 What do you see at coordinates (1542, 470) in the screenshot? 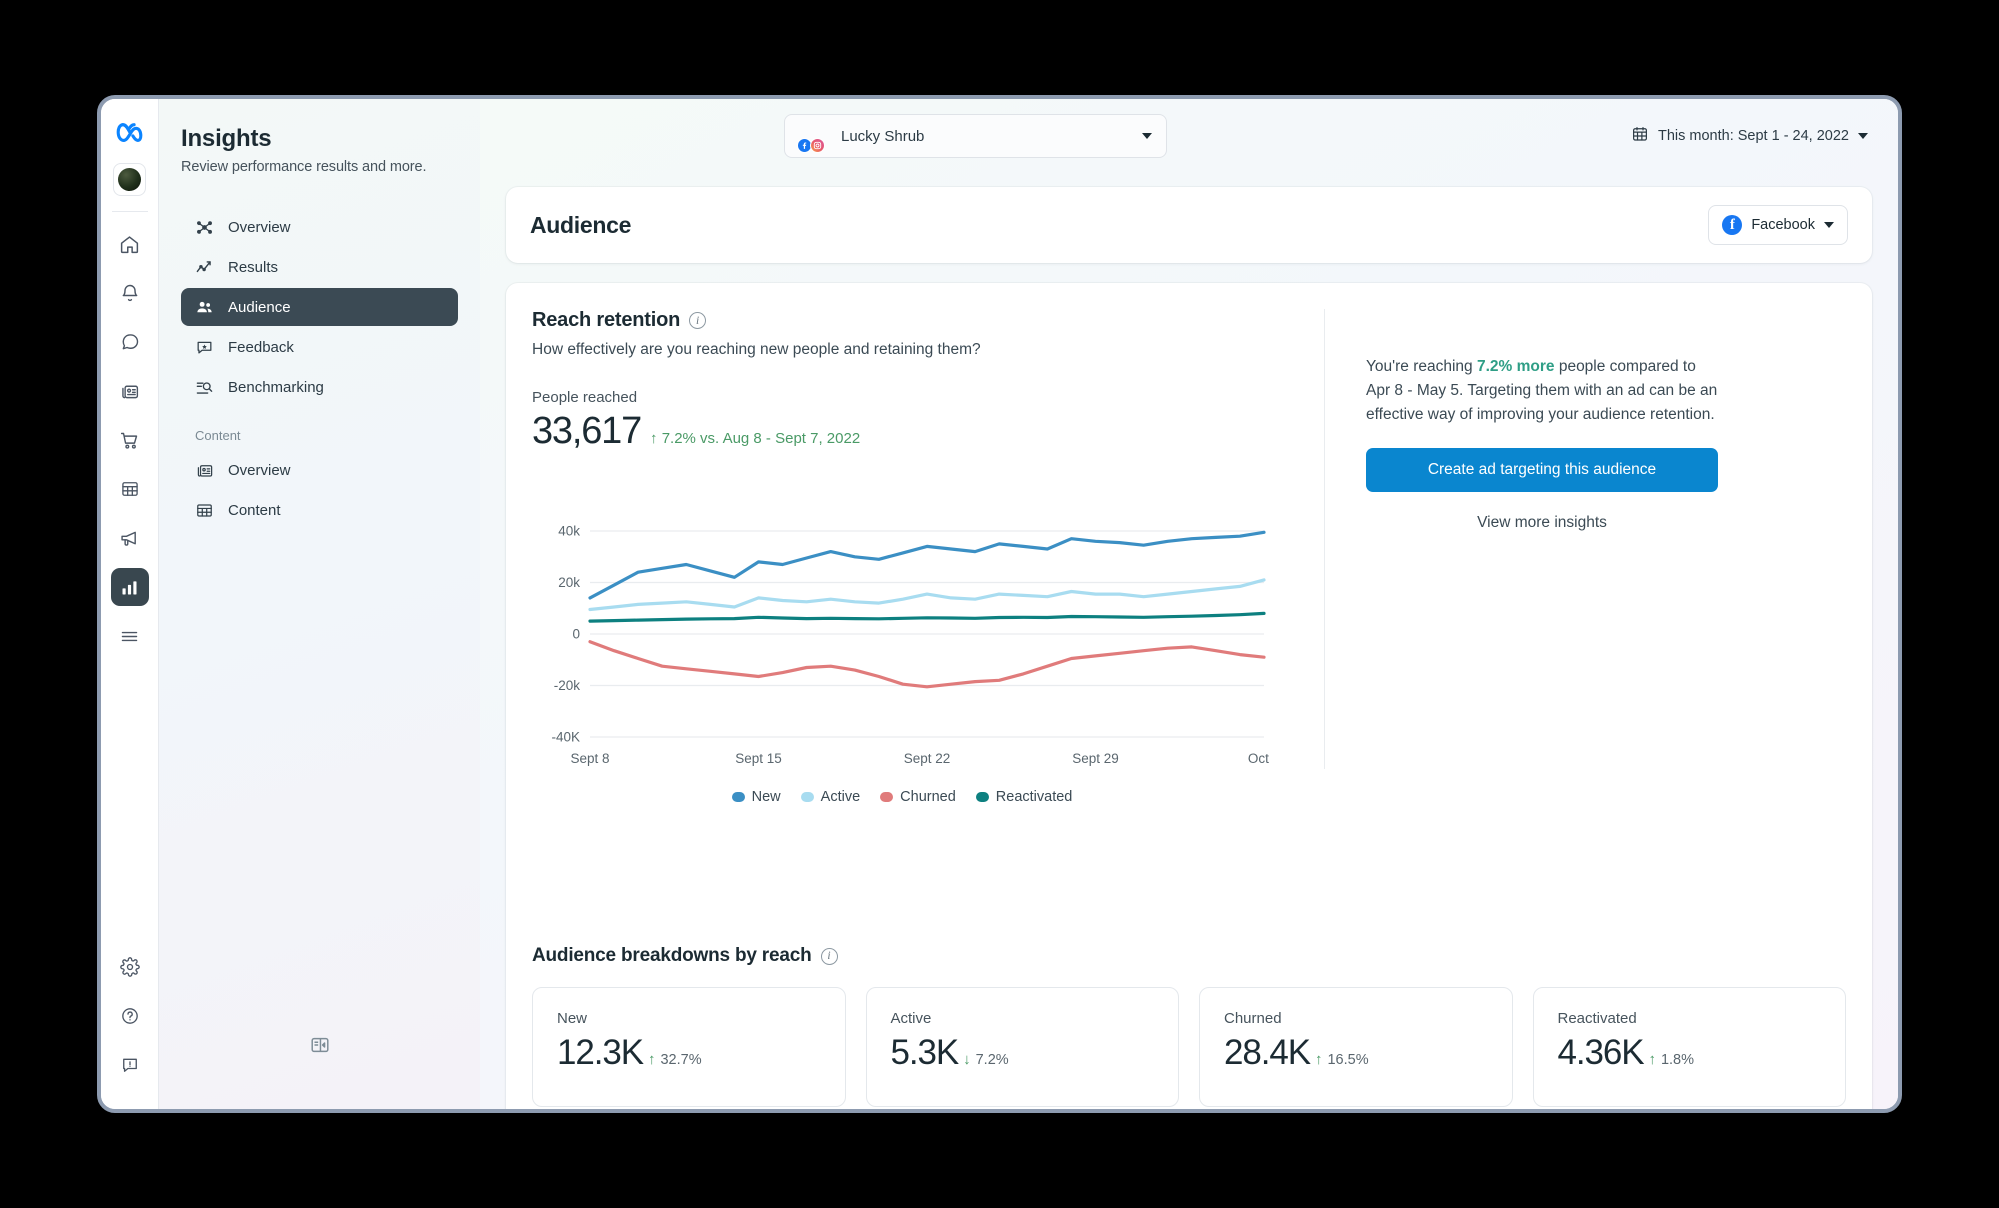
I see `create-ad-button: Create ad targeting this audience` at bounding box center [1542, 470].